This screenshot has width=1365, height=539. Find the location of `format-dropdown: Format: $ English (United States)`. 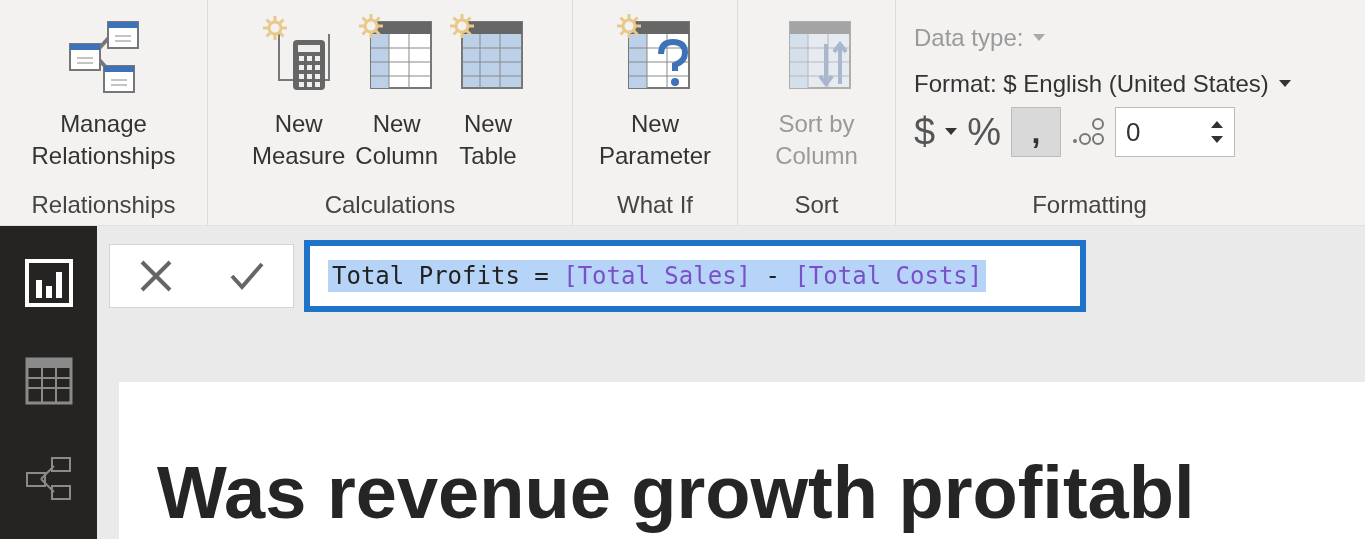

format-dropdown: Format: $ English (United States) is located at coordinates (1091, 84).